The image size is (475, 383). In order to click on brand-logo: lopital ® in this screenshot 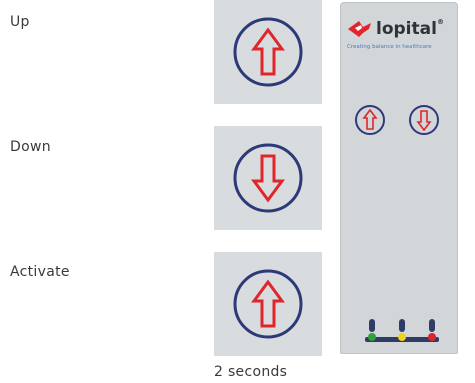, I will do `click(395, 28)`.